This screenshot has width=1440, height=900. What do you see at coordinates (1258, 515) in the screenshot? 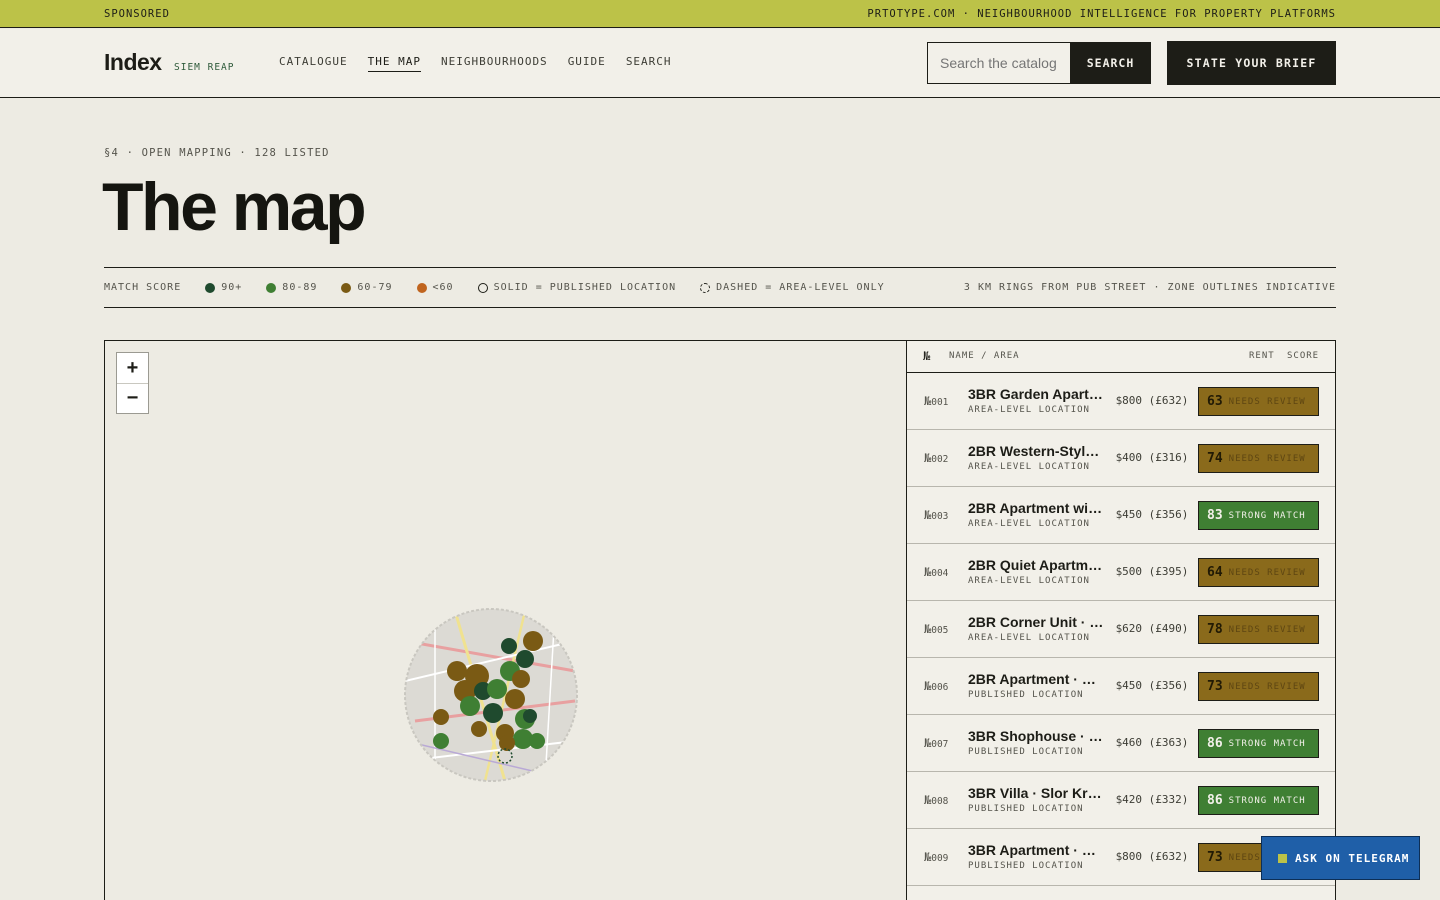
I see `score-badge: 83 STRONG MATCH` at bounding box center [1258, 515].